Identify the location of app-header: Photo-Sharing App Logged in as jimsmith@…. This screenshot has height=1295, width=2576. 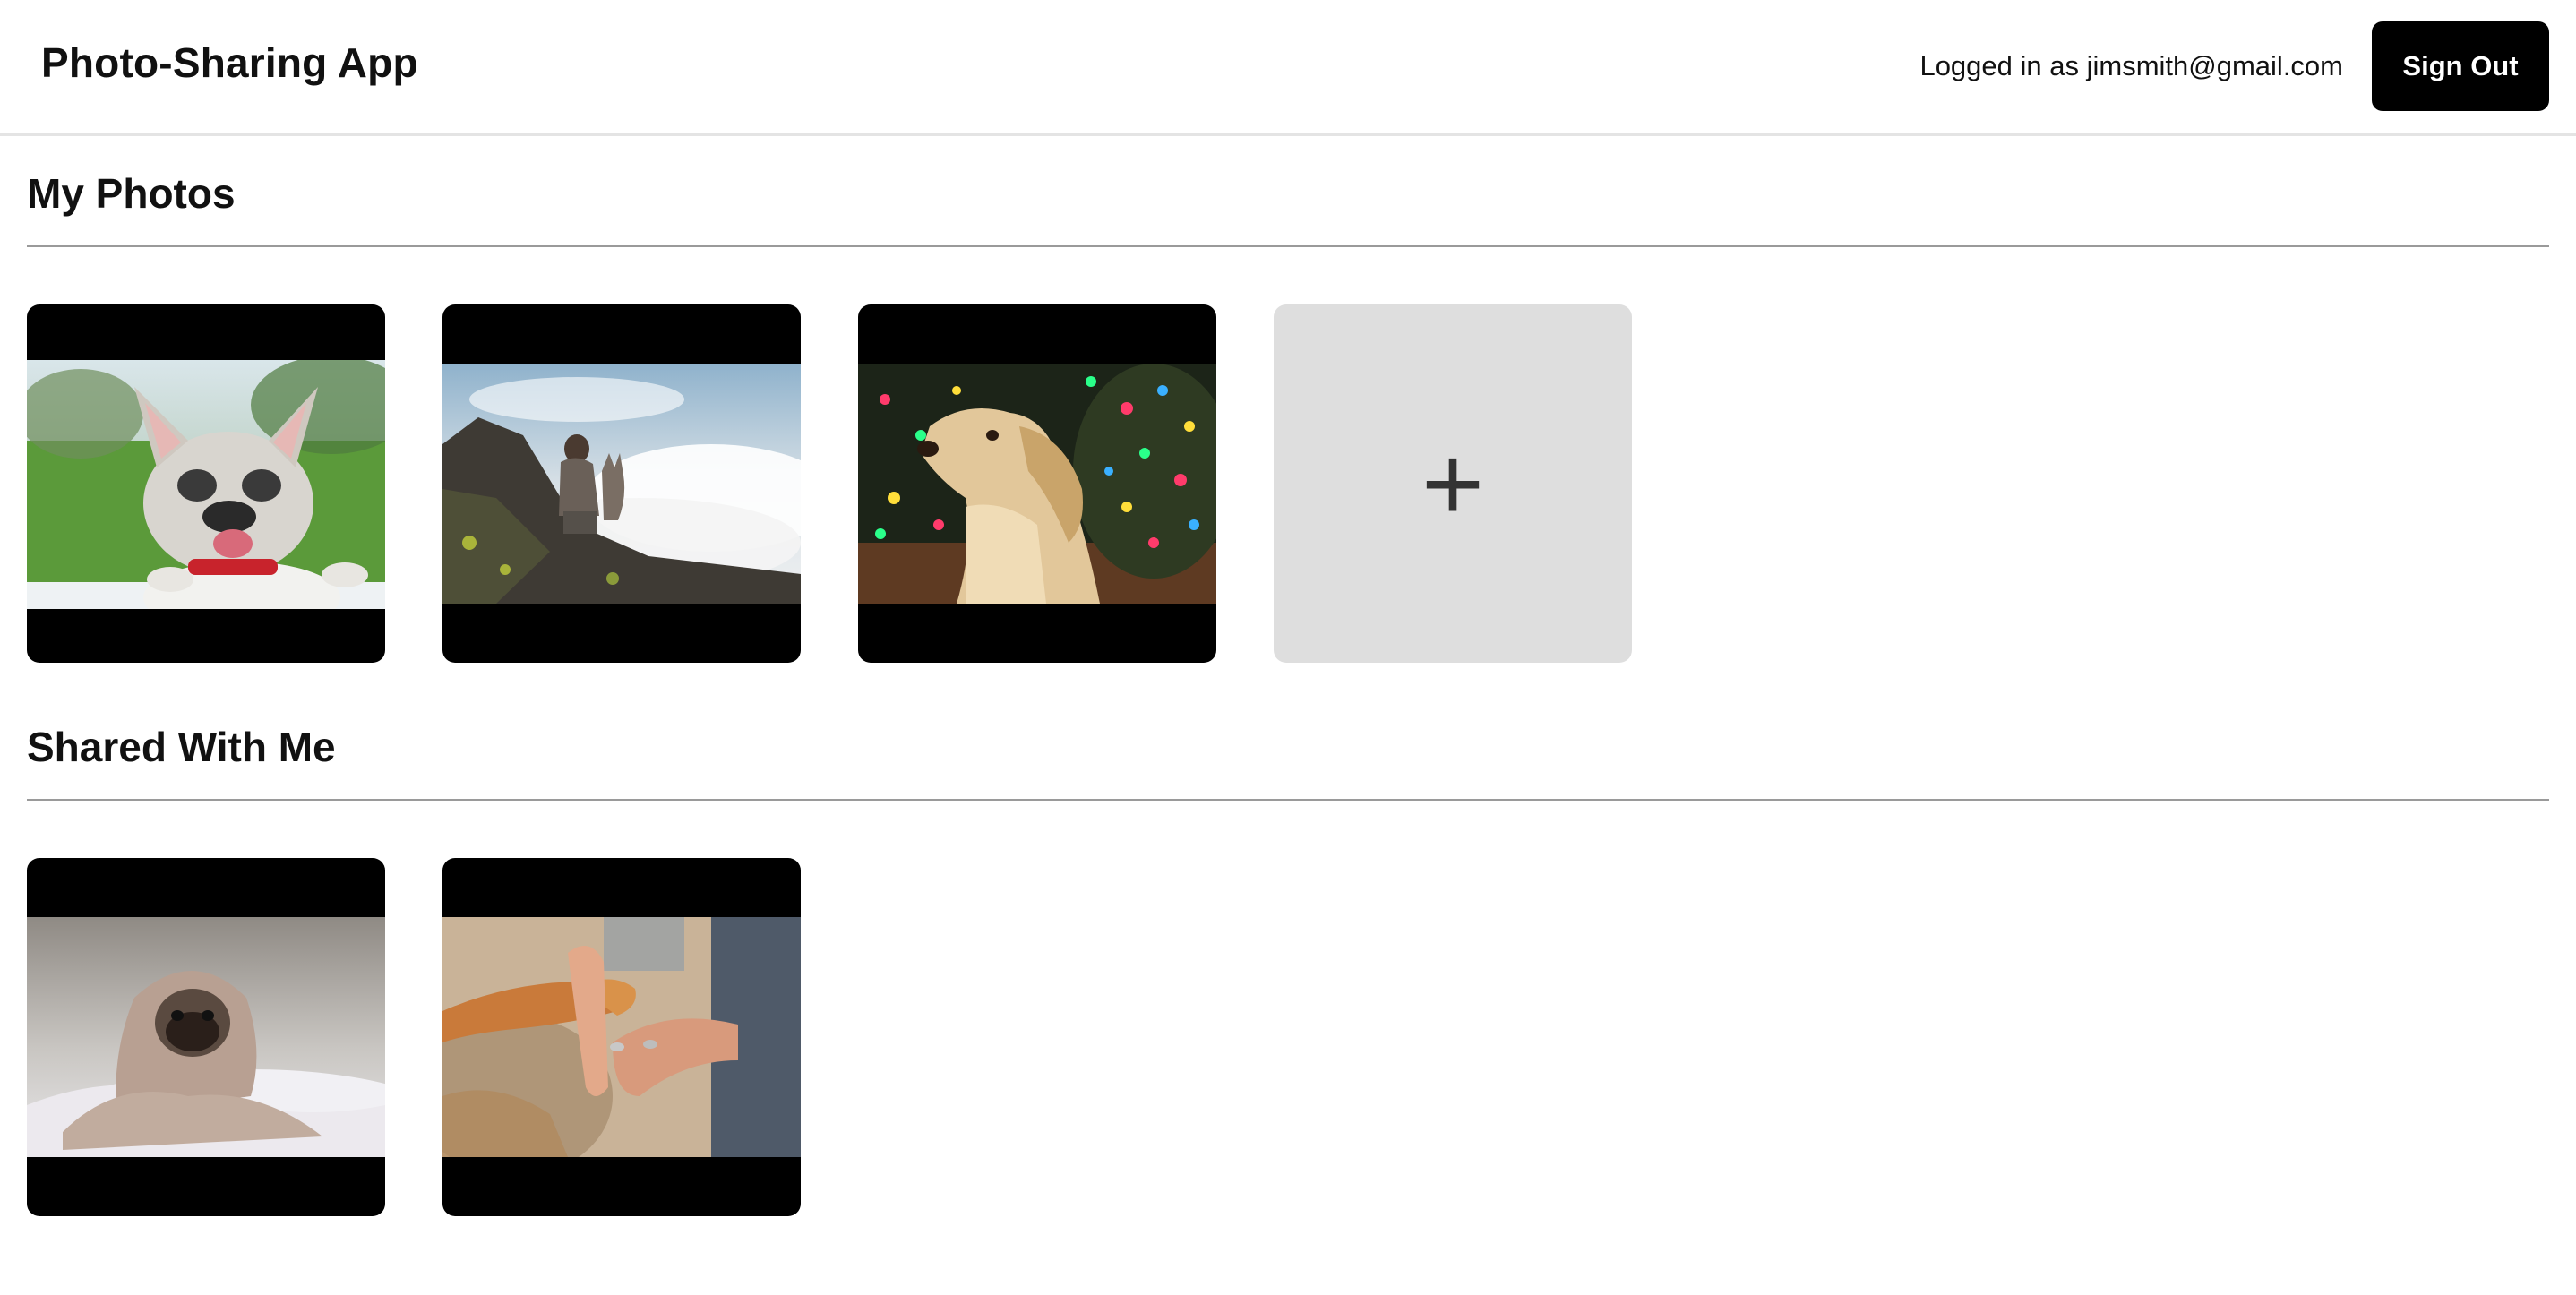
(1288, 68).